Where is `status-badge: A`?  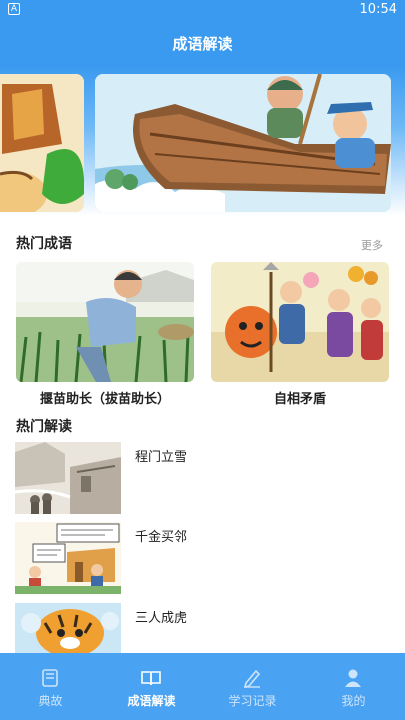
status-badge: A is located at coordinates (14, 9).